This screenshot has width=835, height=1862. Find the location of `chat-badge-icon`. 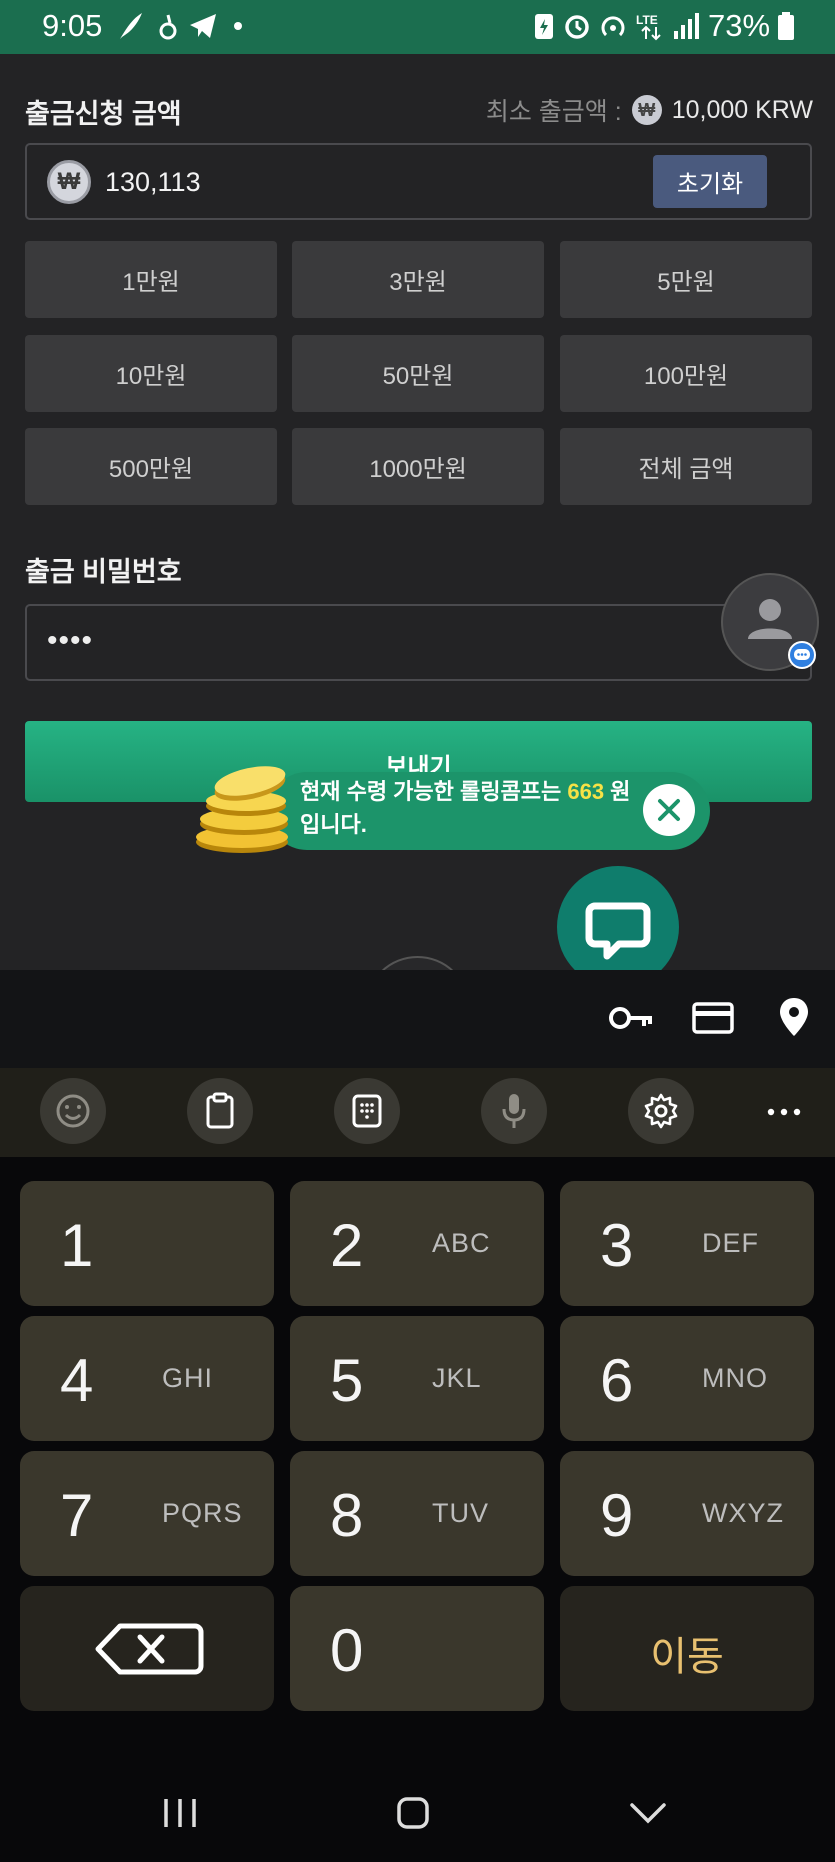

chat-badge-icon is located at coordinates (802, 655).